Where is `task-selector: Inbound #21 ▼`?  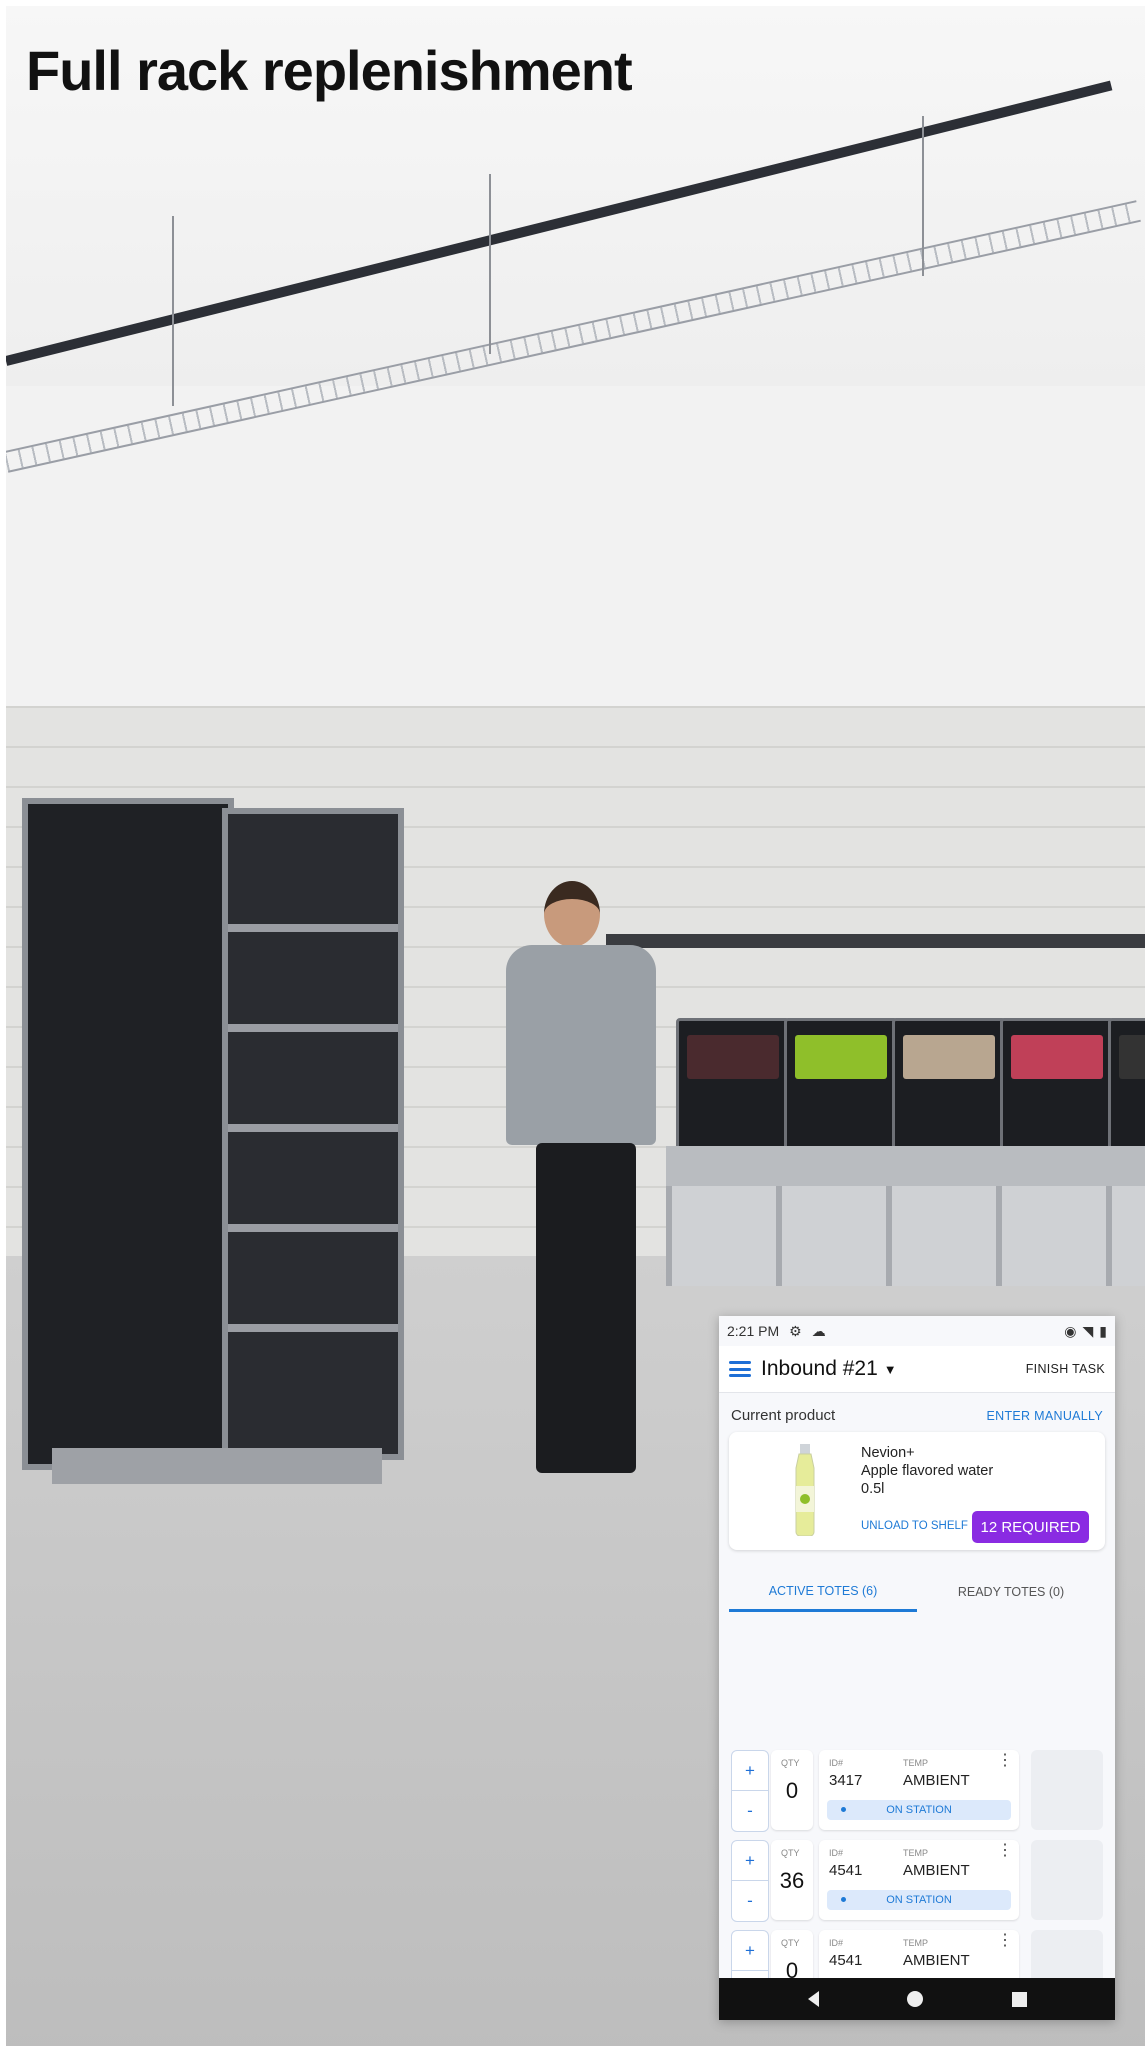
task-selector: Inbound #21 ▼ is located at coordinates (829, 1369).